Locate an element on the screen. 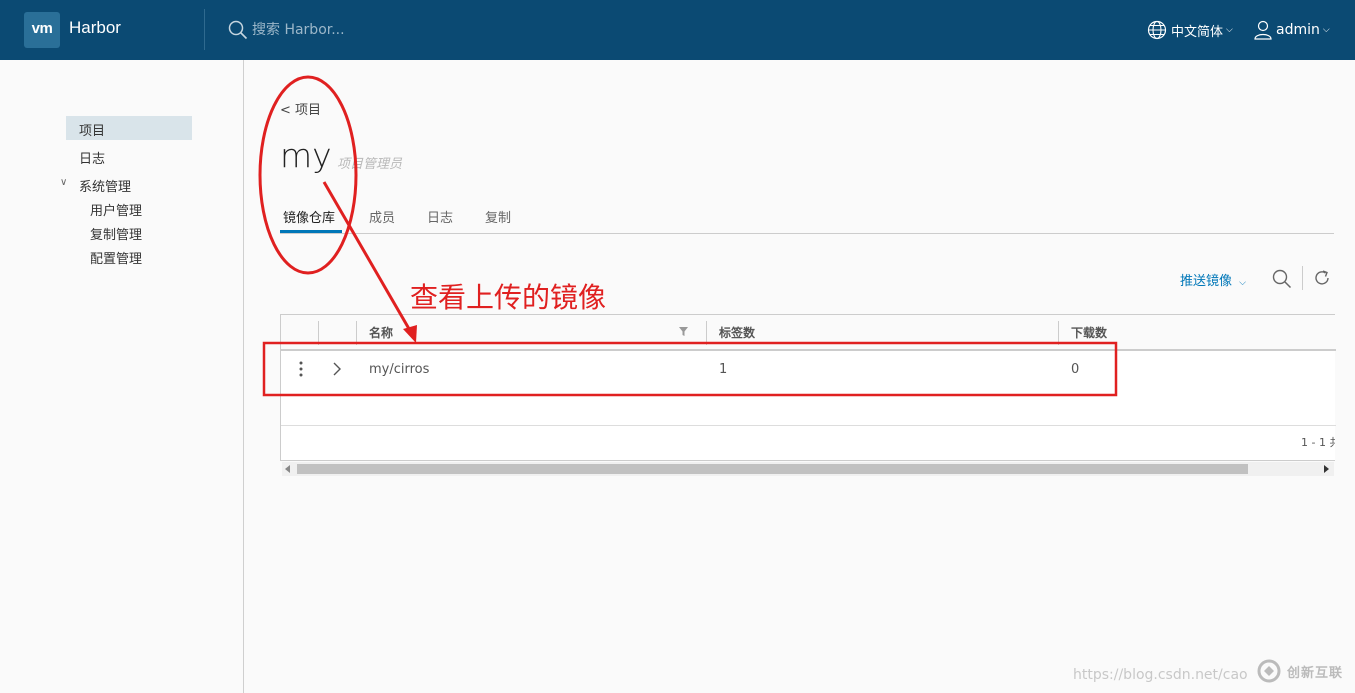 The image size is (1355, 693). annotation-text: 查看上传的镜像 is located at coordinates (508, 297).